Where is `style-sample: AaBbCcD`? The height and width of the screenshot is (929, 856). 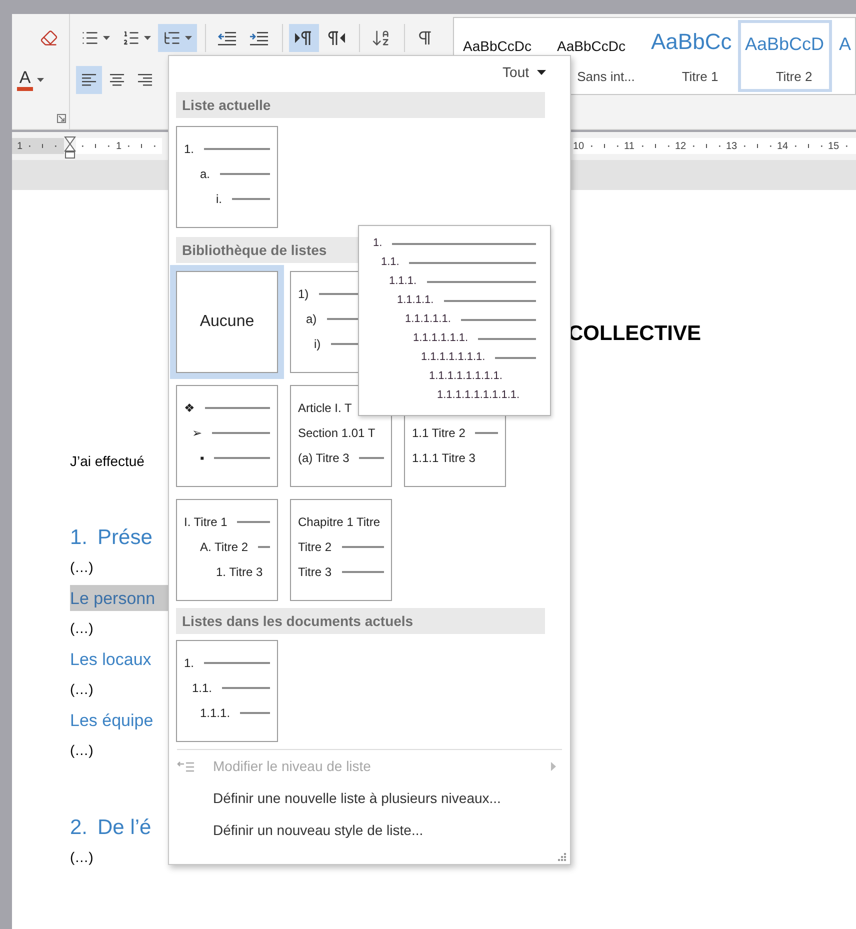
style-sample: AaBbCcD is located at coordinates (784, 43).